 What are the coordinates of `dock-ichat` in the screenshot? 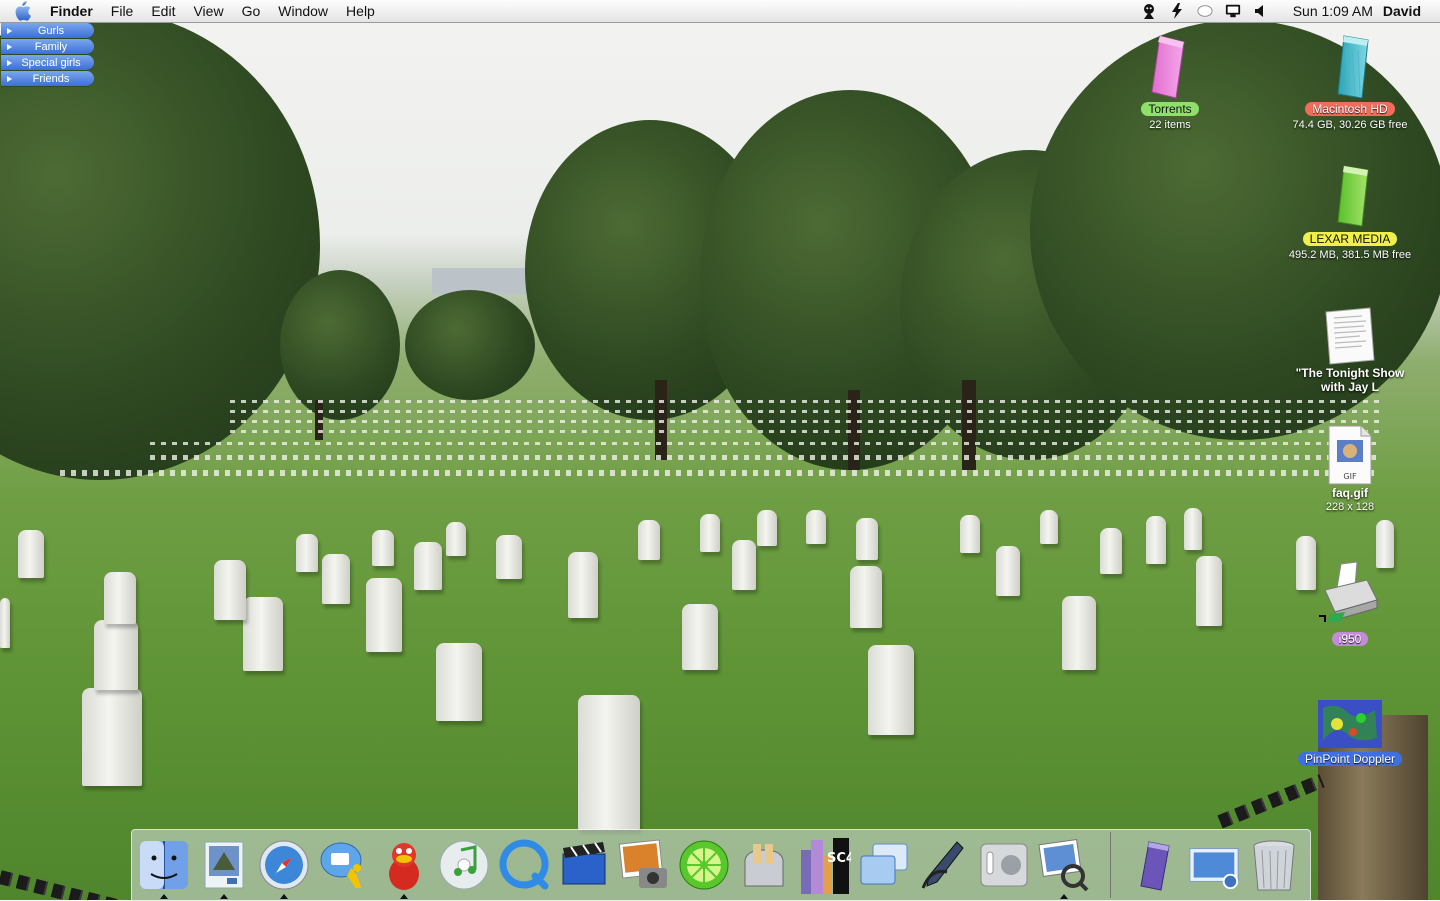 It's located at (344, 865).